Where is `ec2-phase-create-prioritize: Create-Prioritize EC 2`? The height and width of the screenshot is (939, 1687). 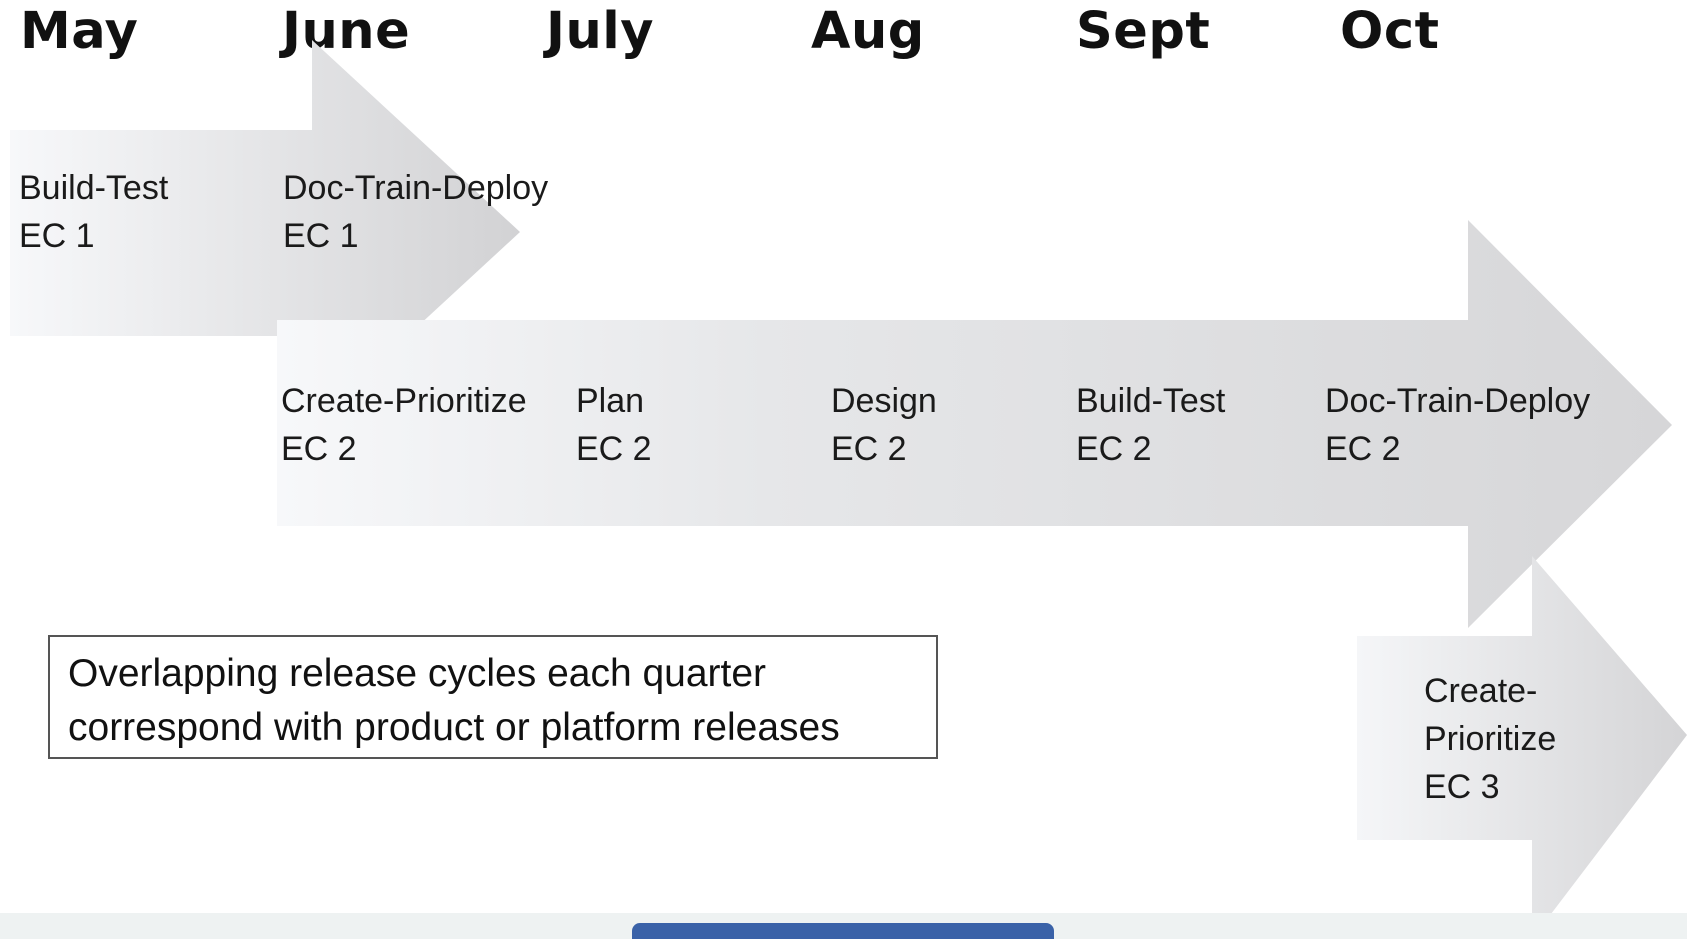
ec2-phase-create-prioritize: Create-Prioritize EC 2 is located at coordinates (404, 425).